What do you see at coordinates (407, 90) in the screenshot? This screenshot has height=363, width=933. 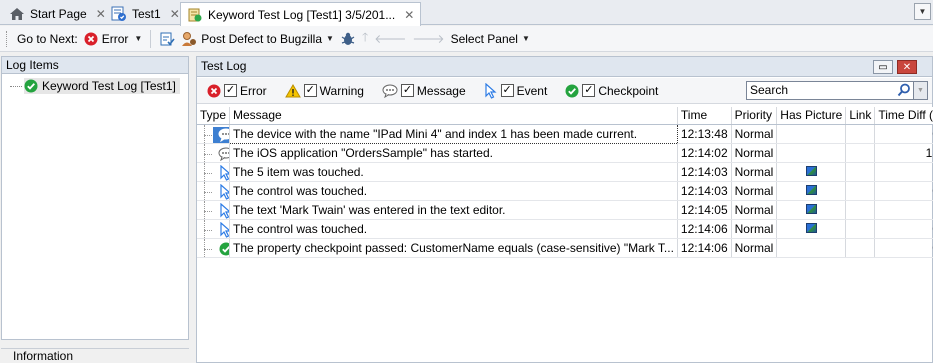 I see `message-checkbox: ✓` at bounding box center [407, 90].